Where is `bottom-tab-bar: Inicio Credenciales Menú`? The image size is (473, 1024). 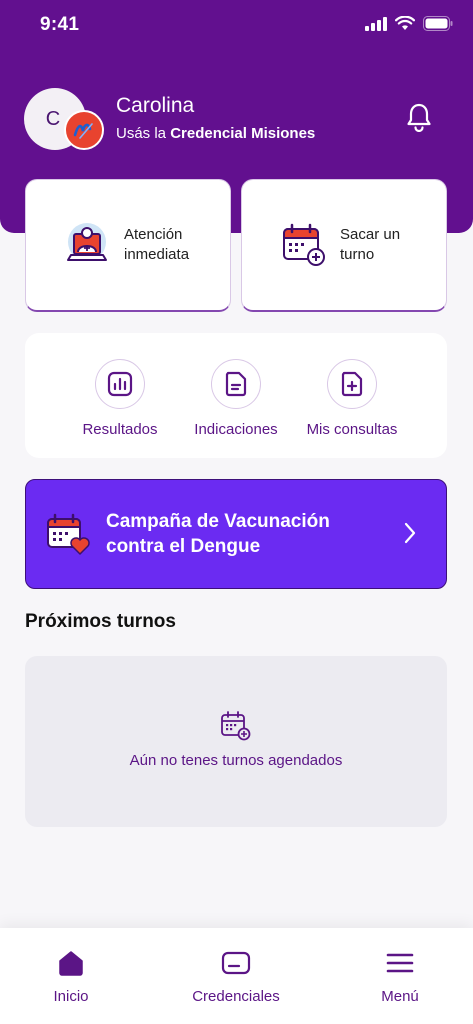
bottom-tab-bar: Inicio Credenciales Menú is located at coordinates (236, 976).